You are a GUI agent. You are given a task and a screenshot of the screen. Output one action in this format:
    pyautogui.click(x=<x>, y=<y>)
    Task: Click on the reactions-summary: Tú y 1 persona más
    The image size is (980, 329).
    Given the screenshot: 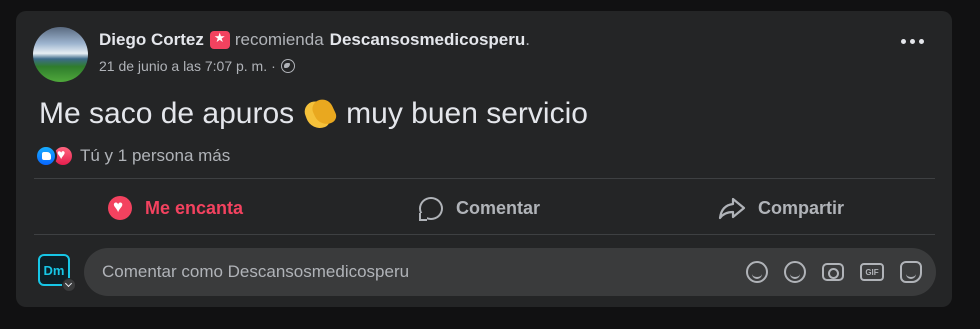 What is the action you would take?
    pyautogui.click(x=132, y=156)
    